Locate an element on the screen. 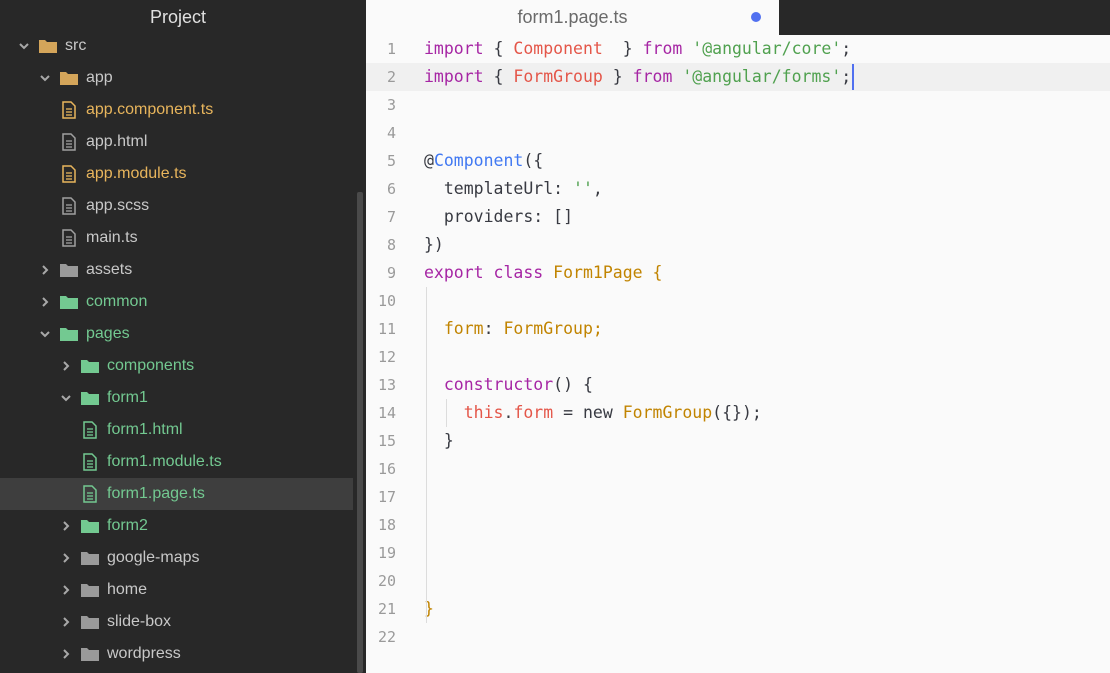  sidebar-scrollbar is located at coordinates (360, 432).